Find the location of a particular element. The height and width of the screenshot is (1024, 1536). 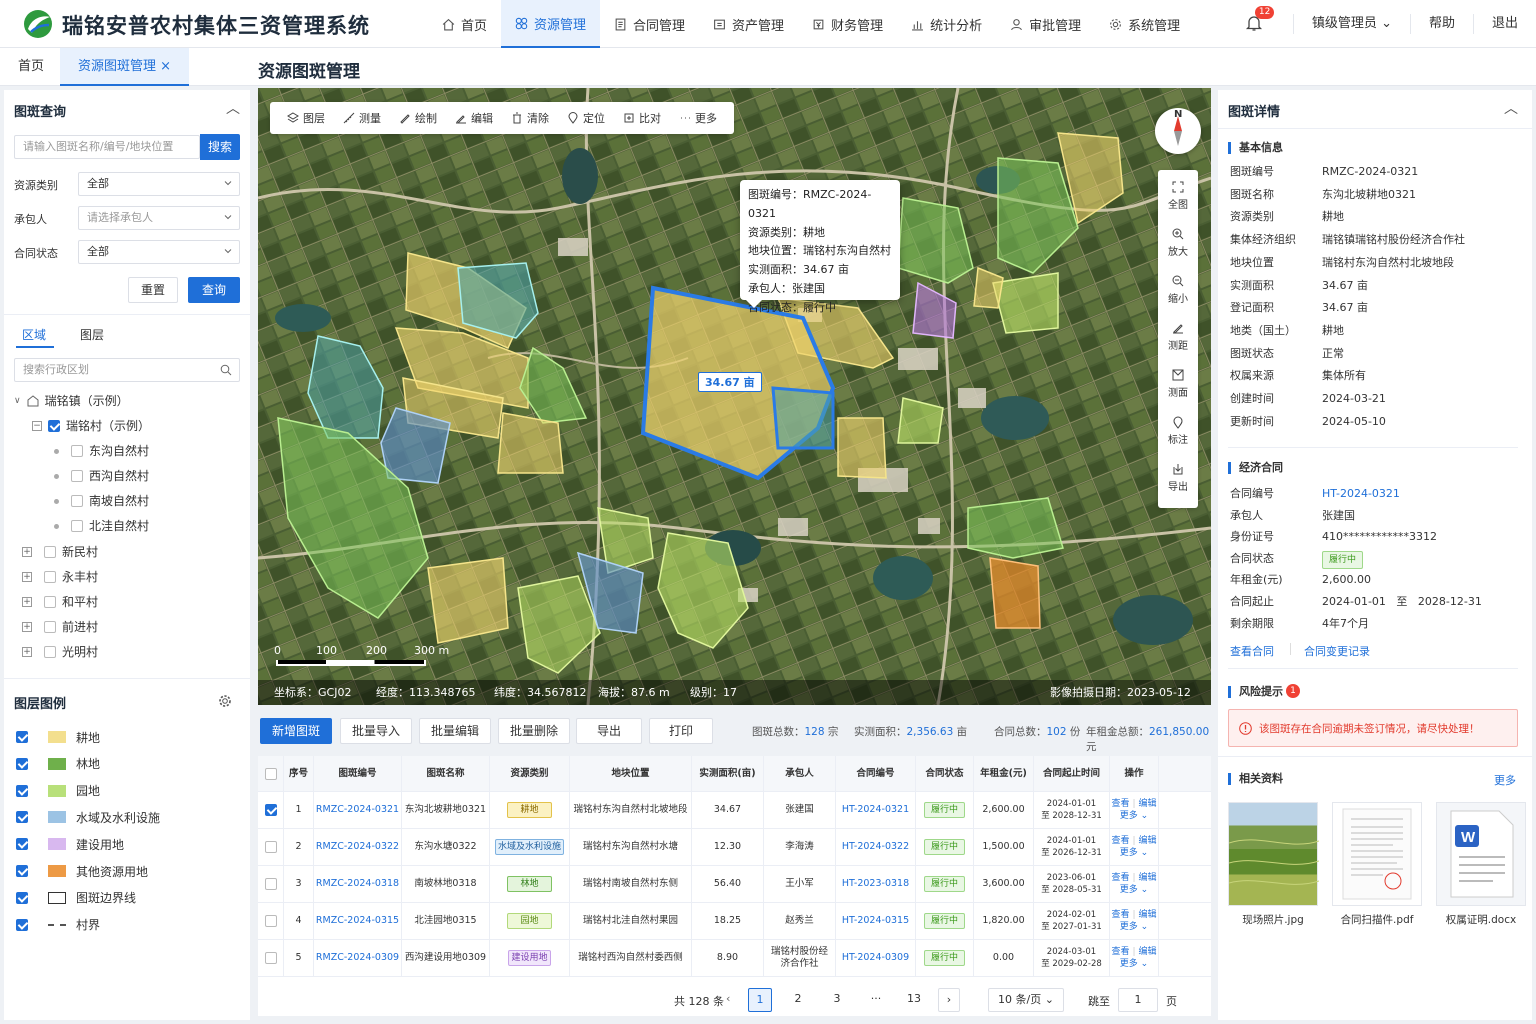

logout-link: 退出 is located at coordinates (1504, 24).